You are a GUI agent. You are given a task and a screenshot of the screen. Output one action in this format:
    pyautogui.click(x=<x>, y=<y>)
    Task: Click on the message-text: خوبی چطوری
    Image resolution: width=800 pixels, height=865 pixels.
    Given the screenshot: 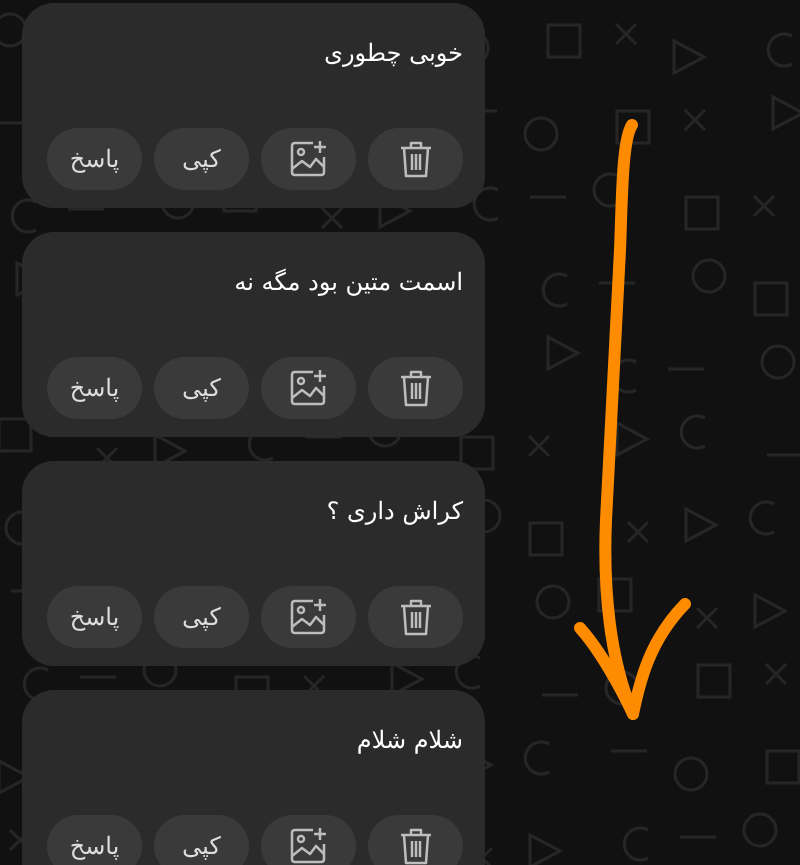 What is the action you would take?
    pyautogui.click(x=393, y=53)
    